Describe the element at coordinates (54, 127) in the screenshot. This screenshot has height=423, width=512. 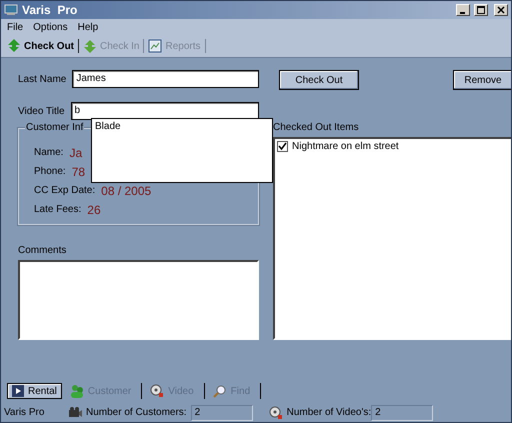
I see `group-title: Customer Inf` at that location.